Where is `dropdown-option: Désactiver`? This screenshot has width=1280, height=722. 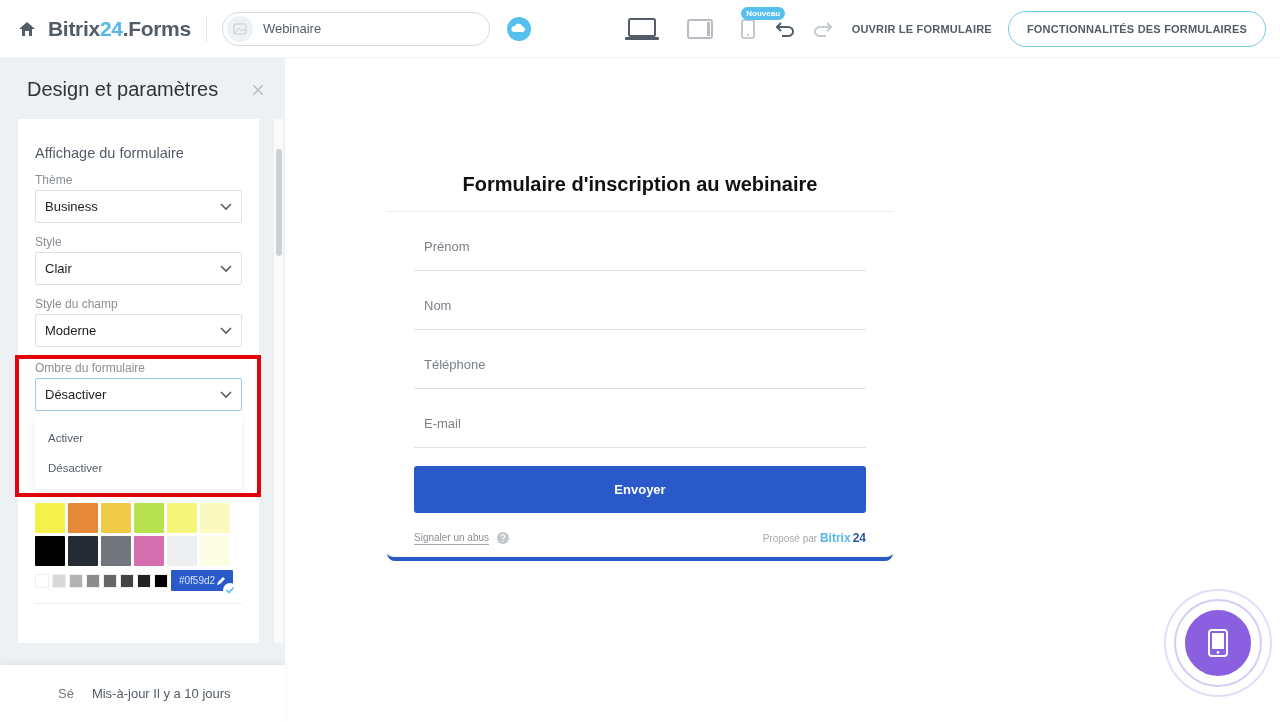
dropdown-option: Désactiver is located at coordinates (138, 468).